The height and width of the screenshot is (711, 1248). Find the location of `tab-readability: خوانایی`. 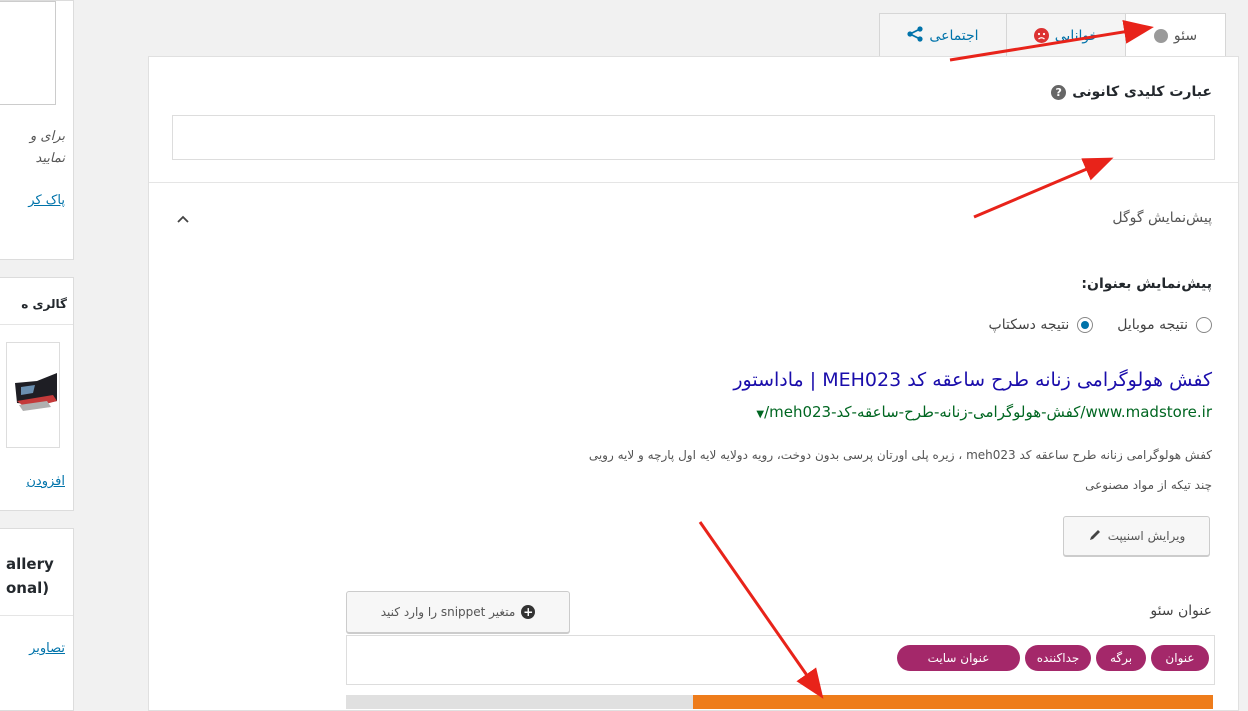

tab-readability: خوانایی is located at coordinates (1066, 35).